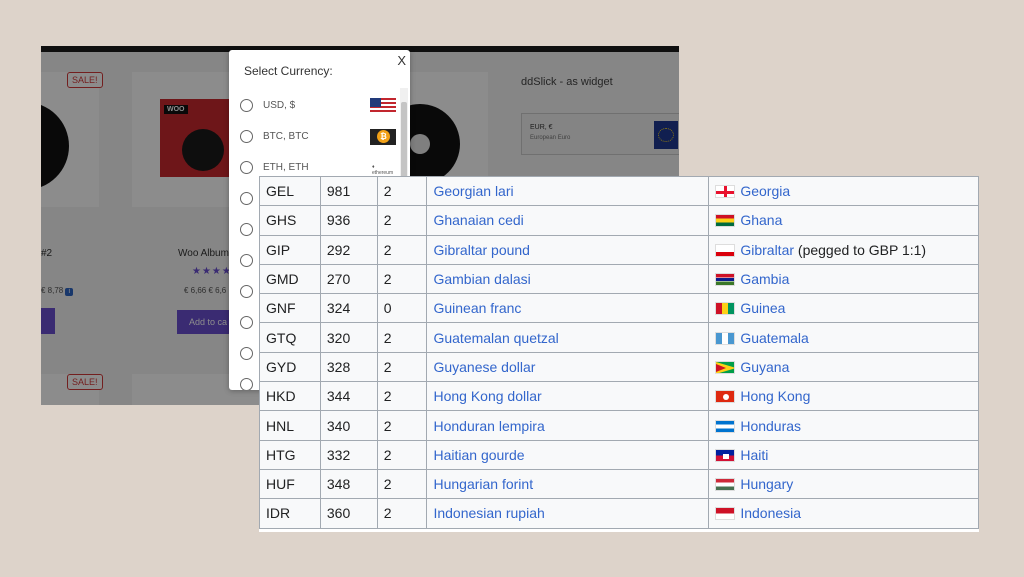  I want to click on currency-name-cell: Hungarian forint, so click(568, 484).